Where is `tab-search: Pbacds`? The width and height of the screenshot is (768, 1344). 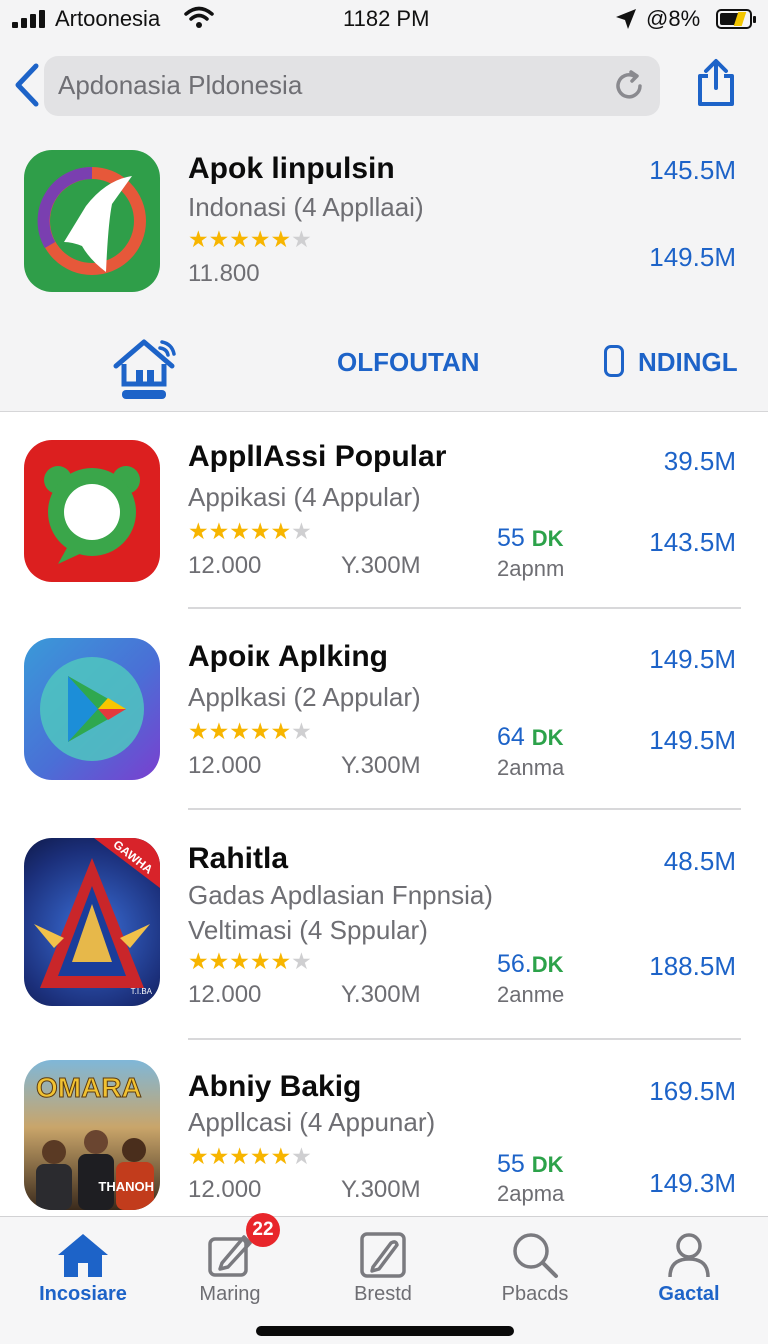 tab-search: Pbacds is located at coordinates (535, 1272).